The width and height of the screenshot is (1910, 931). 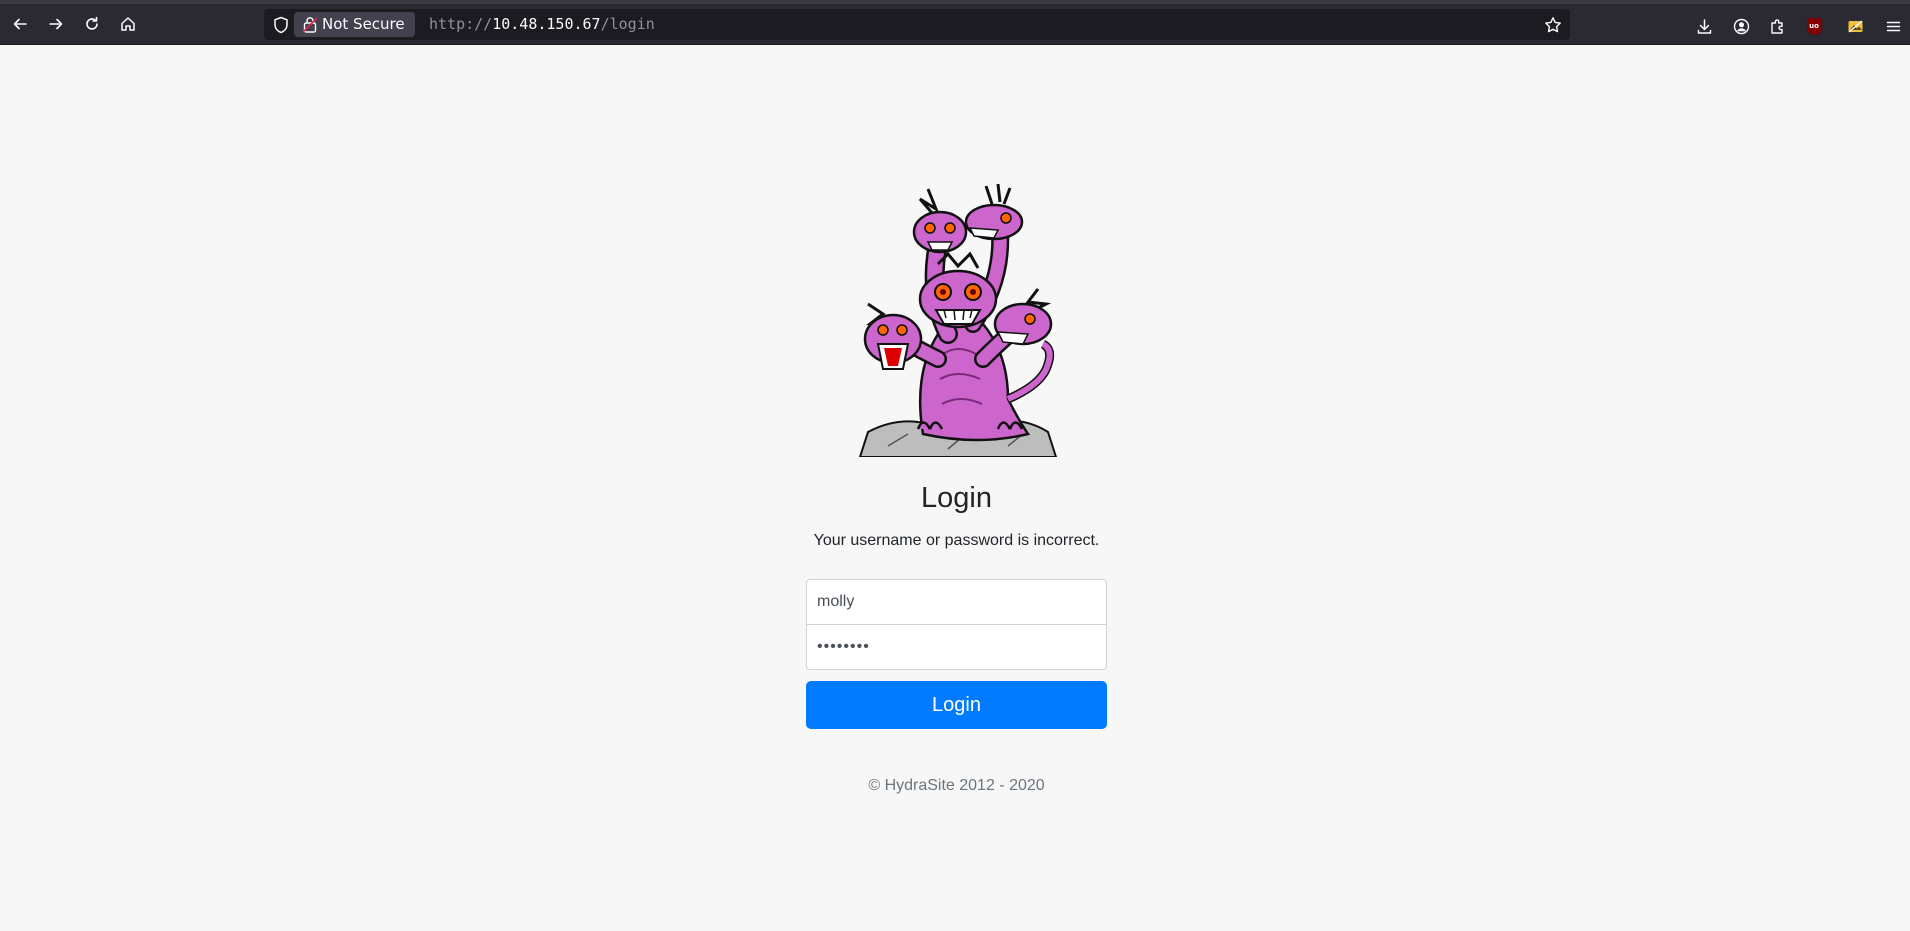 I want to click on copyright-footer: © HydraSite 2012 - 2020, so click(x=956, y=785).